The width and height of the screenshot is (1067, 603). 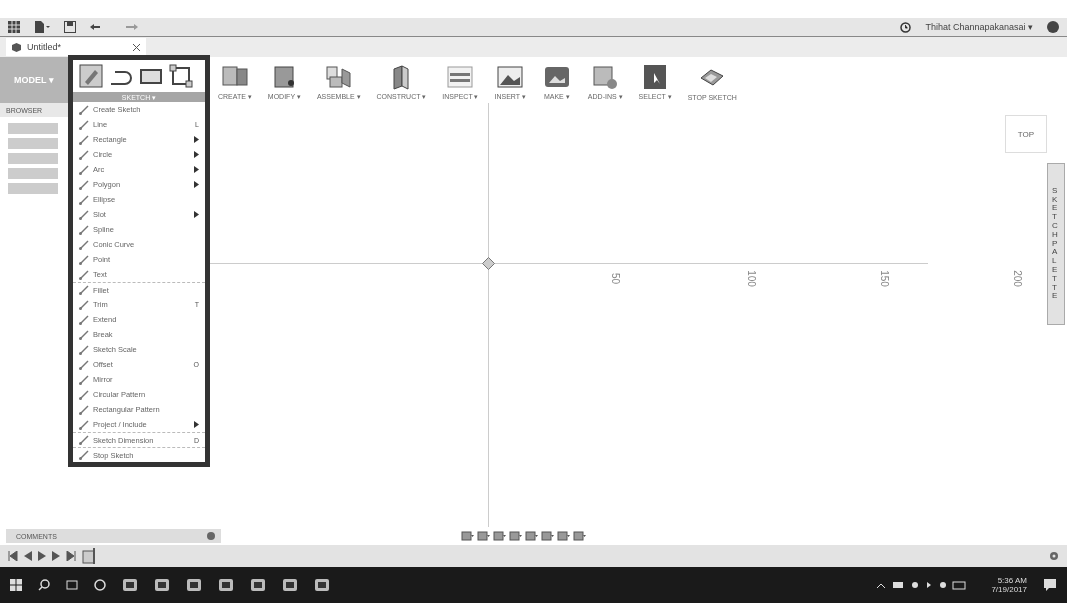 What do you see at coordinates (42, 27) in the screenshot?
I see `file-icon` at bounding box center [42, 27].